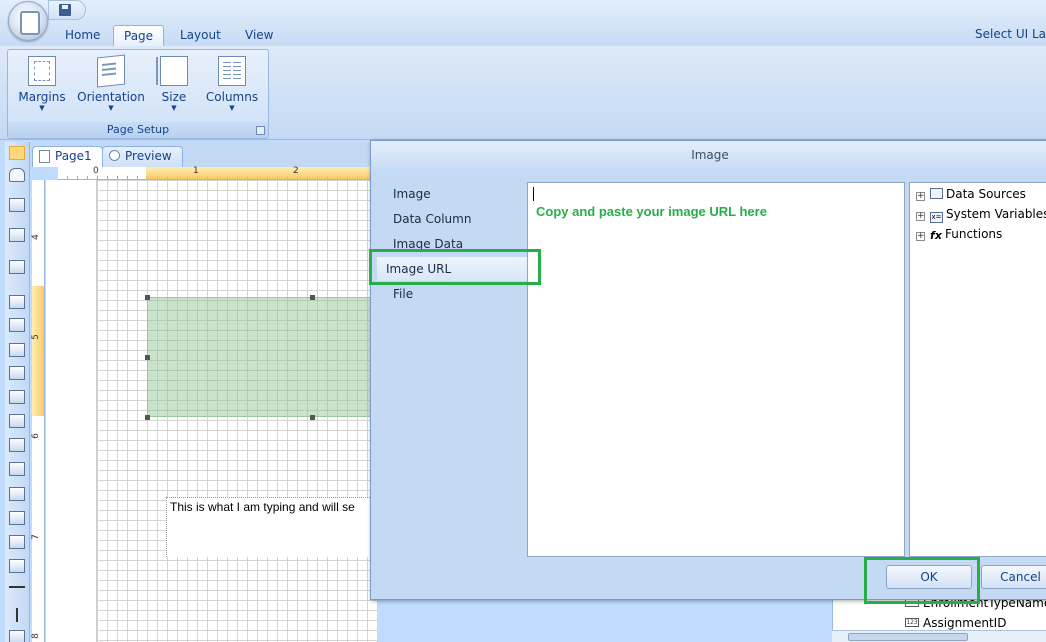 The image size is (1046, 642). I want to click on textbox-tool-icon, so click(17, 373).